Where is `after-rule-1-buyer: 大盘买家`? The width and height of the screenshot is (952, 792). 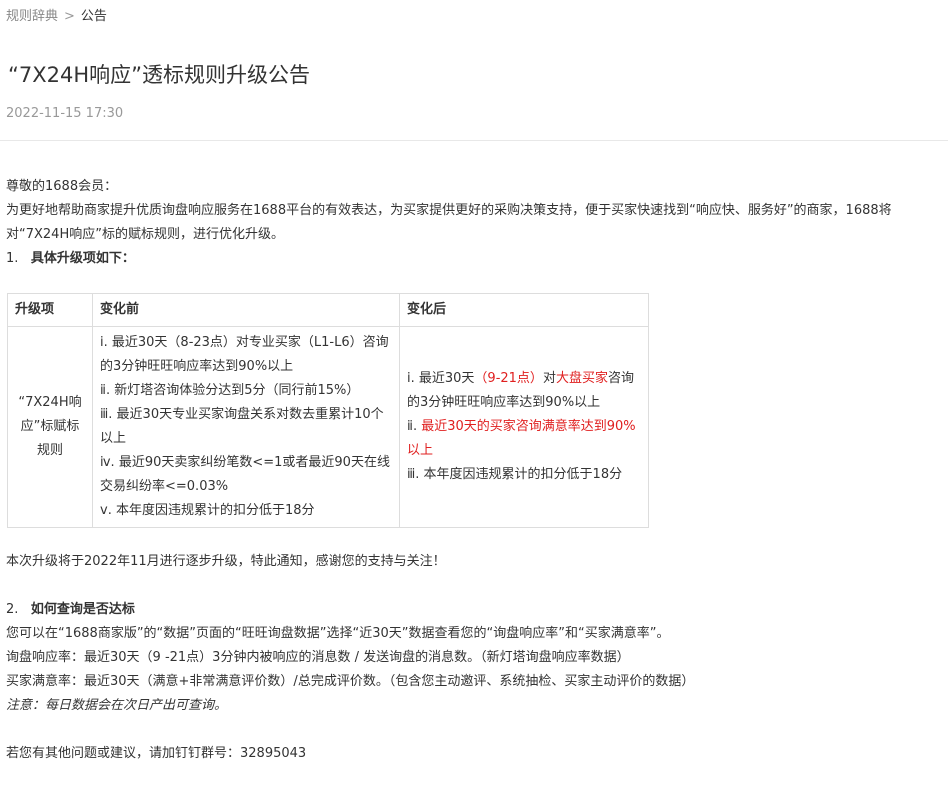
after-rule-1-buyer: 大盘买家 is located at coordinates (581, 378).